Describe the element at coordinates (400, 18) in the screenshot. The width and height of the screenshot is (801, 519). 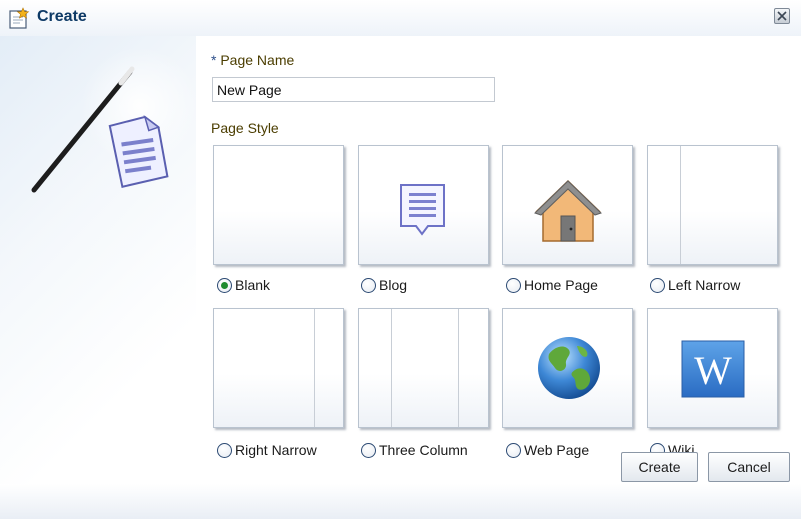
I see `dialog-title-bar: Create` at that location.